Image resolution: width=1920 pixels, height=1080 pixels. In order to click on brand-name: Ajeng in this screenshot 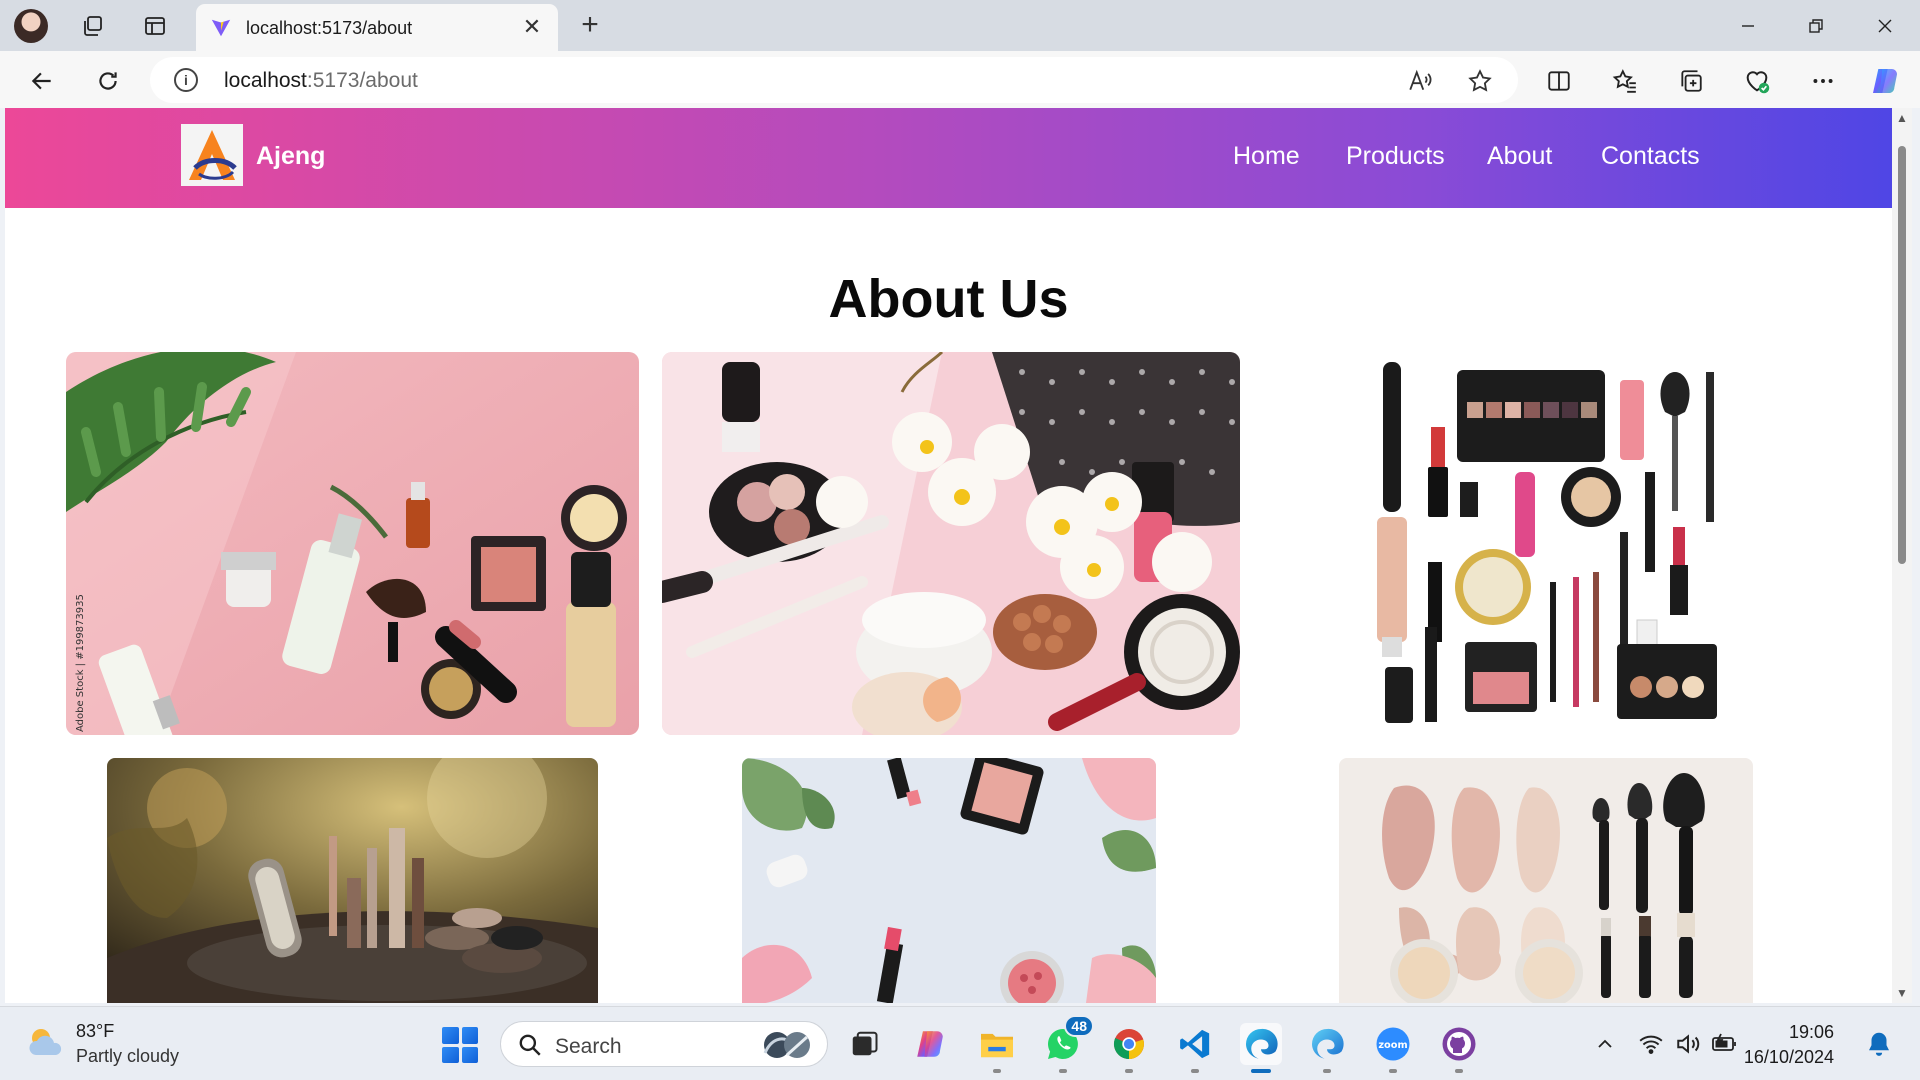, I will do `click(290, 156)`.